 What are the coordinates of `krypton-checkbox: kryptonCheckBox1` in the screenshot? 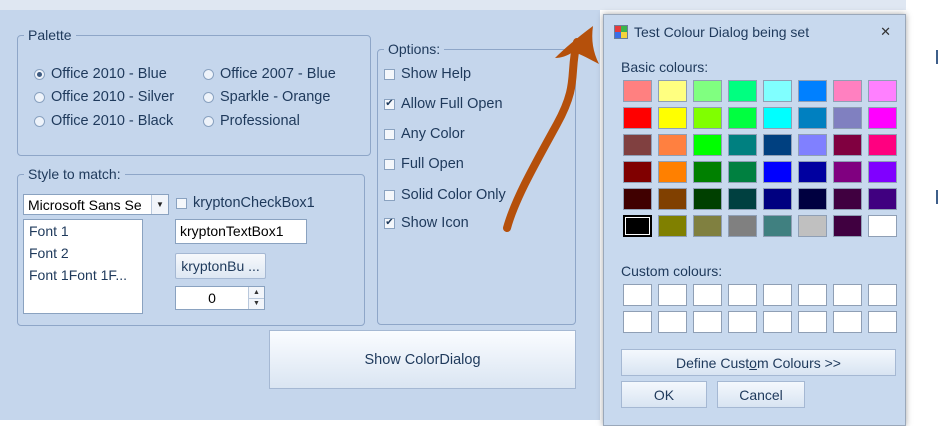 It's located at (245, 203).